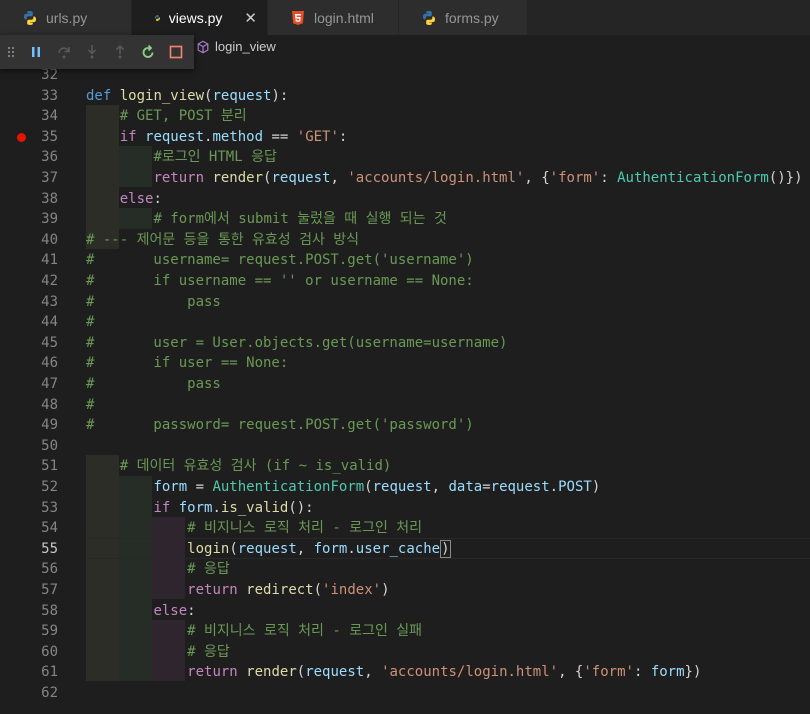 The height and width of the screenshot is (714, 810). I want to click on tab-forms-py: forms.py, so click(463, 17).